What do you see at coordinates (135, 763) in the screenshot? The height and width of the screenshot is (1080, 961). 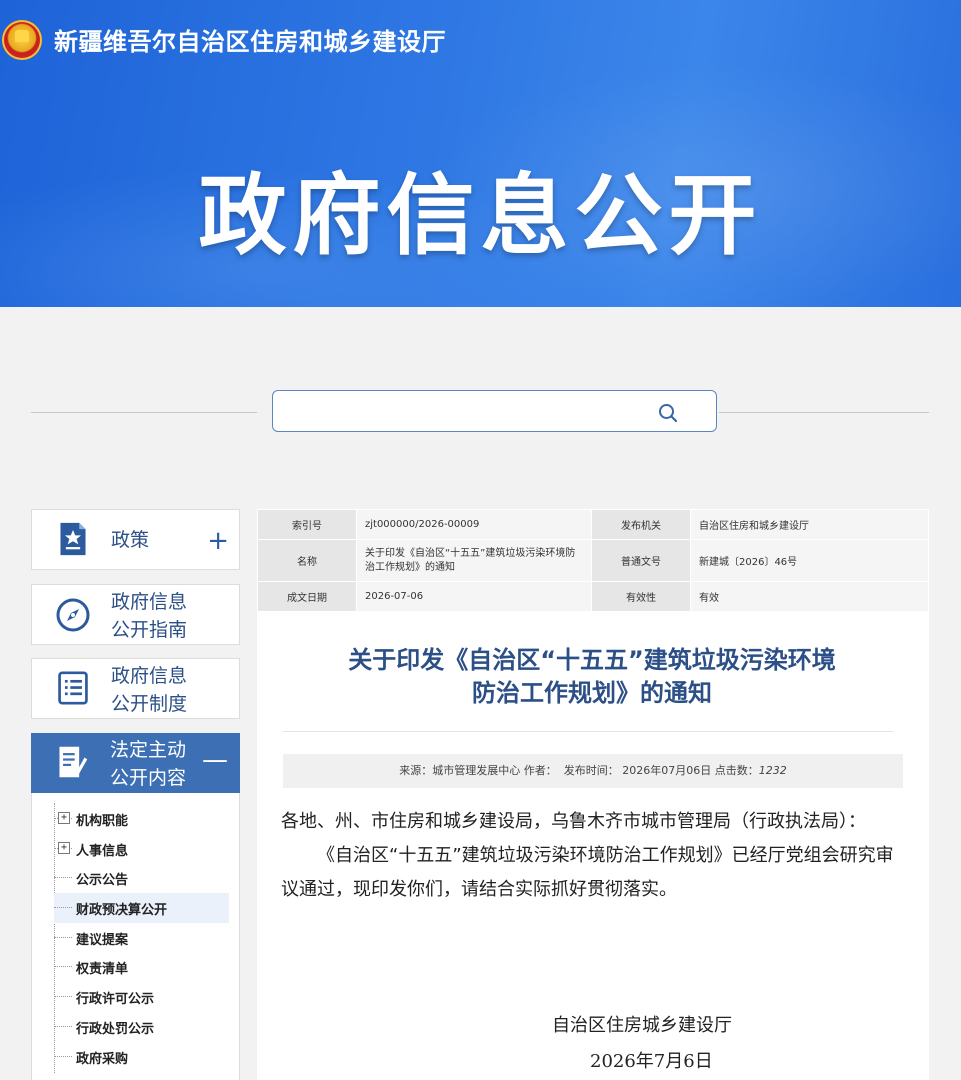 I see `sidebar-item-legal-content: 法定主动 公开内容 —` at bounding box center [135, 763].